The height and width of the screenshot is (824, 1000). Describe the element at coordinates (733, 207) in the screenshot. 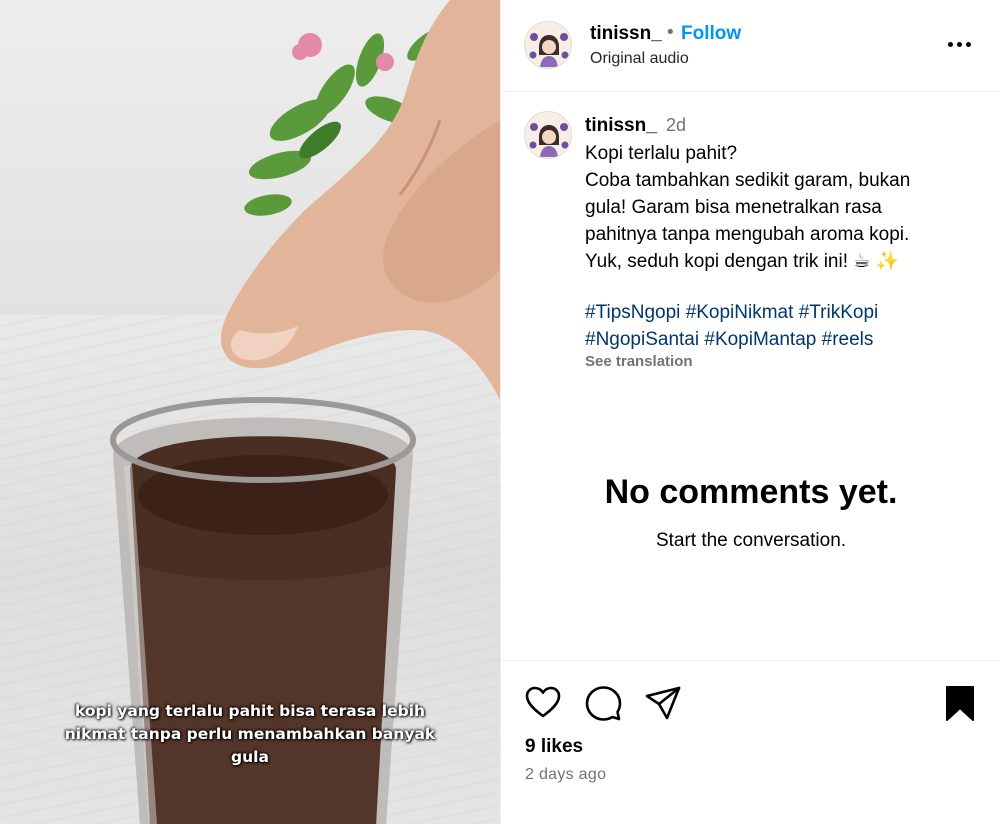

I see `caption-line: gula! Garam bisa menetralkan rasa` at that location.